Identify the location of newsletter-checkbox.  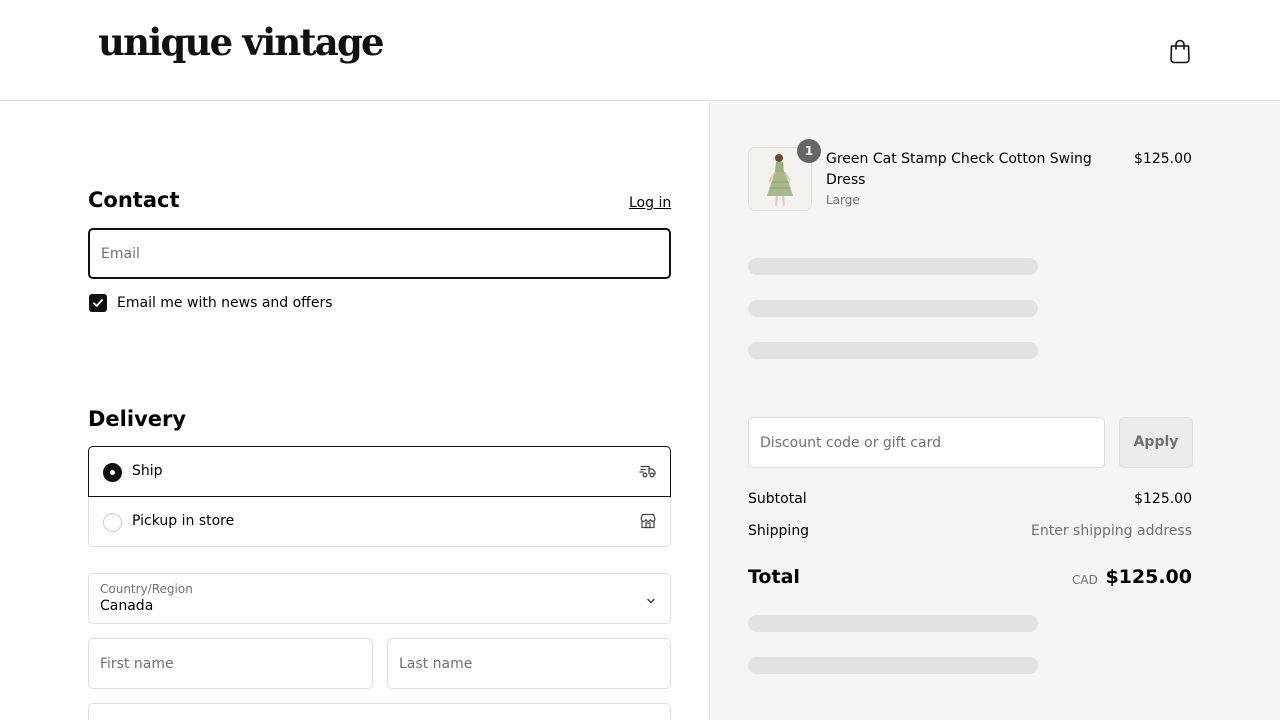
(98, 303).